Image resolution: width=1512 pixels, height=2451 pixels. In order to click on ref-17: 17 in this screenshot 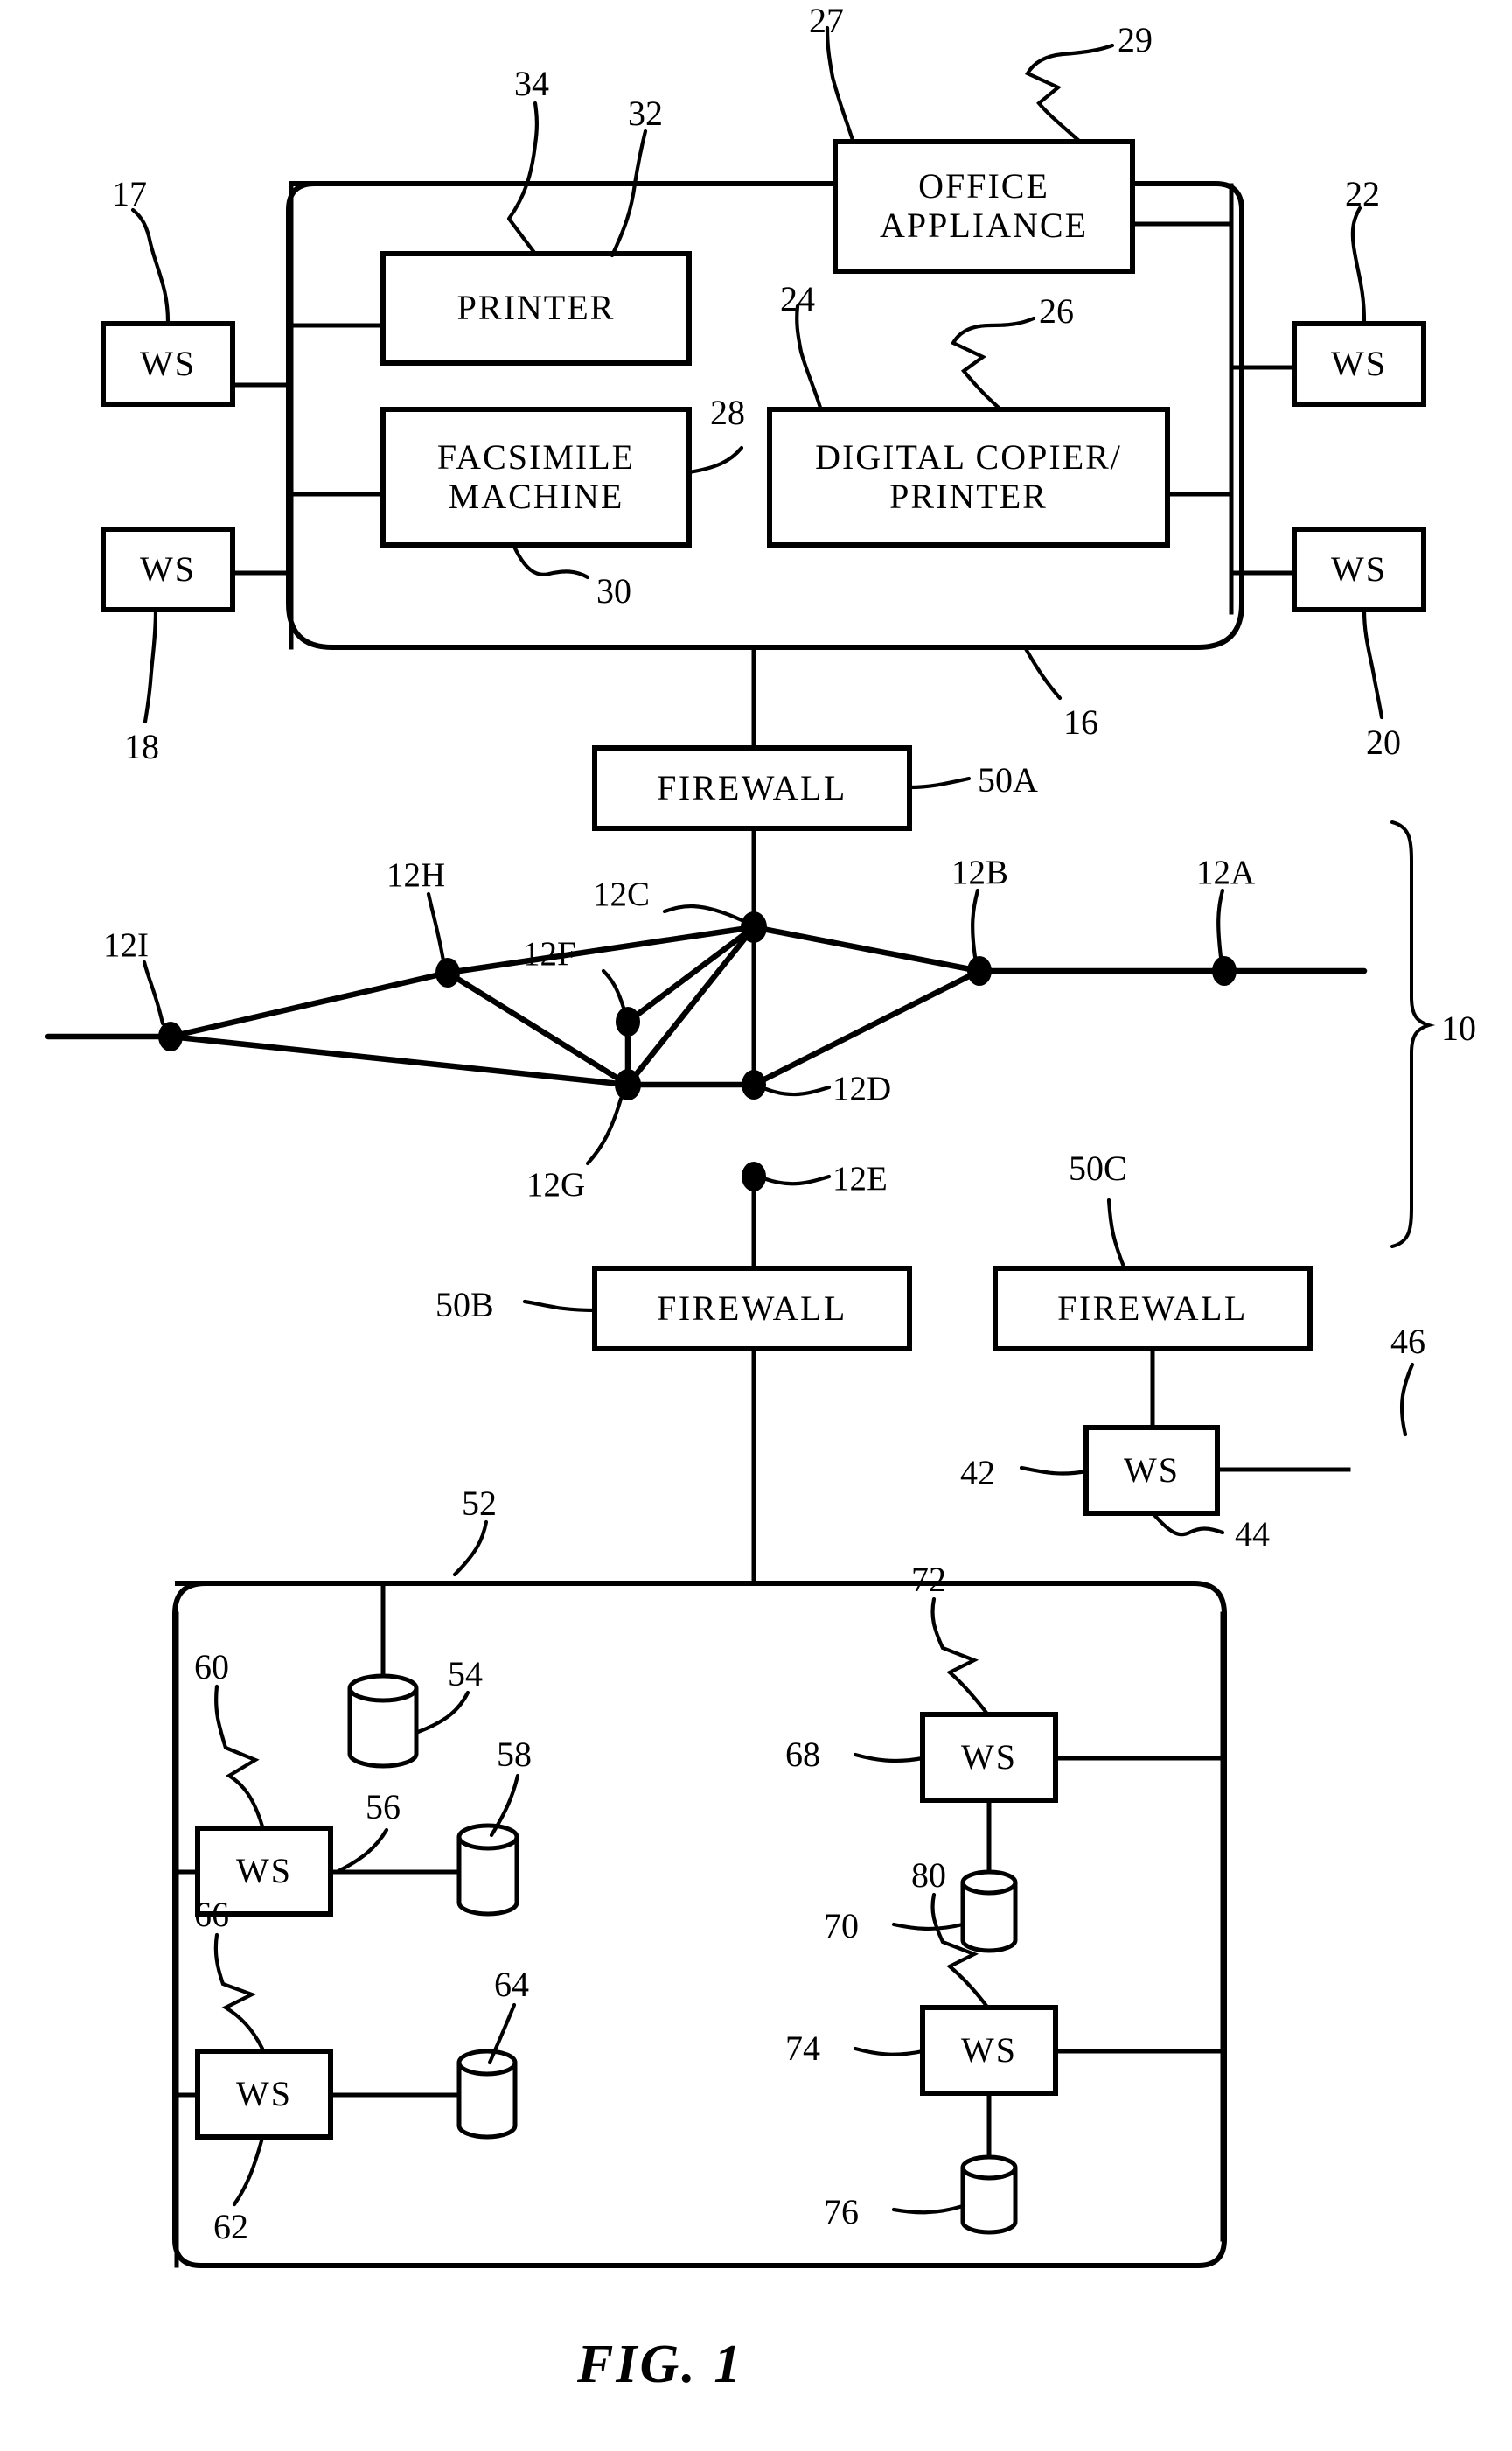, I will do `click(129, 194)`.